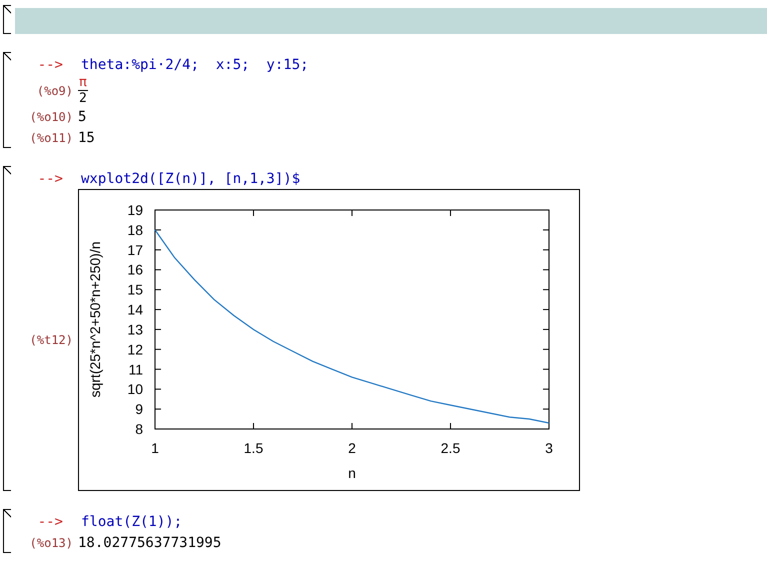 The height and width of the screenshot is (585, 767). What do you see at coordinates (549, 448) in the screenshot?
I see `x-tick-label: 3` at bounding box center [549, 448].